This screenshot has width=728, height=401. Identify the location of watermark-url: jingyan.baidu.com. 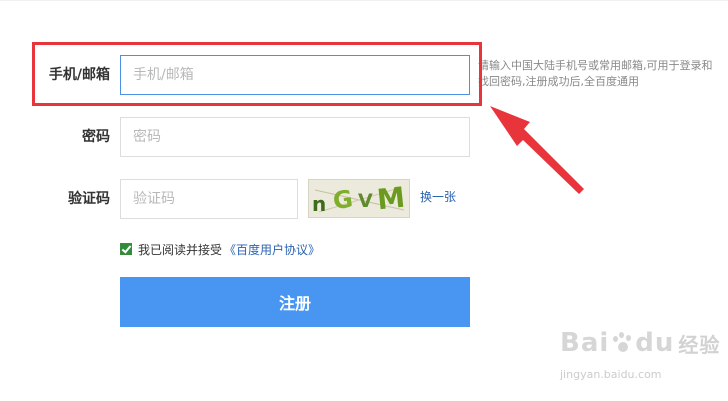
(611, 374).